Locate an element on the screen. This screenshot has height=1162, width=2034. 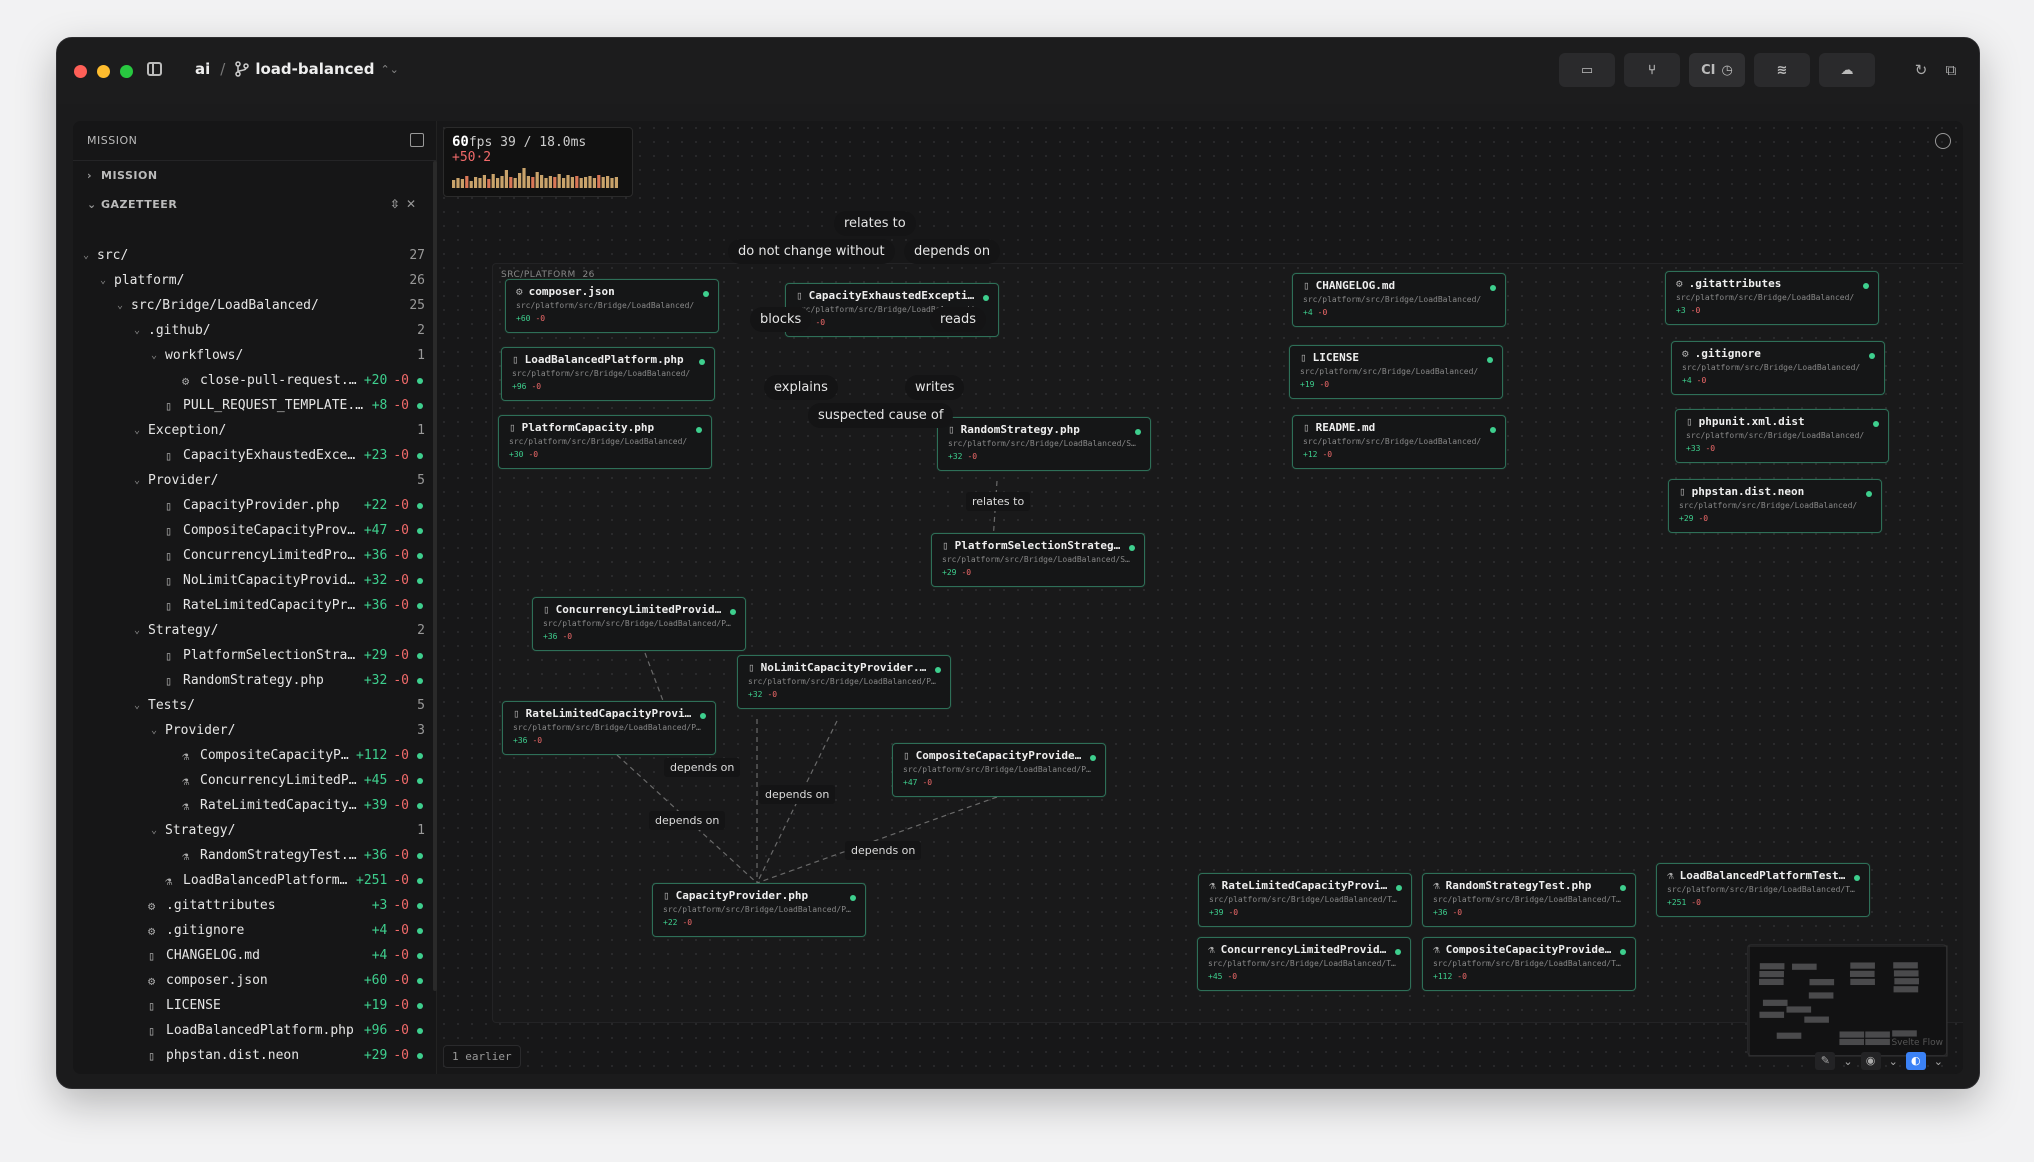
cloud-button: ☁ is located at coordinates (1847, 70).